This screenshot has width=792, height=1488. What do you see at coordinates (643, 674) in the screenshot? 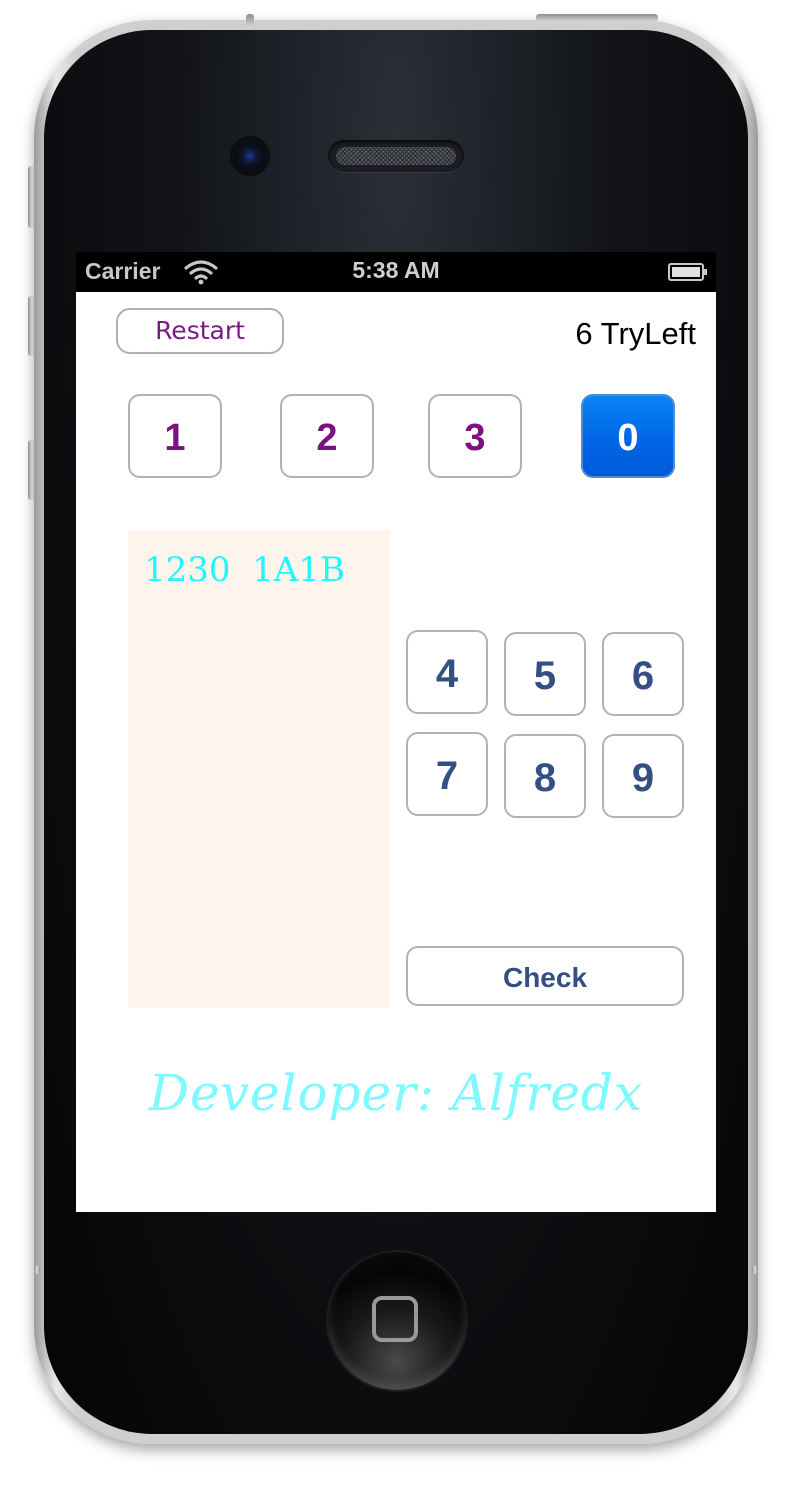
I see `keypad-key-6: 6` at bounding box center [643, 674].